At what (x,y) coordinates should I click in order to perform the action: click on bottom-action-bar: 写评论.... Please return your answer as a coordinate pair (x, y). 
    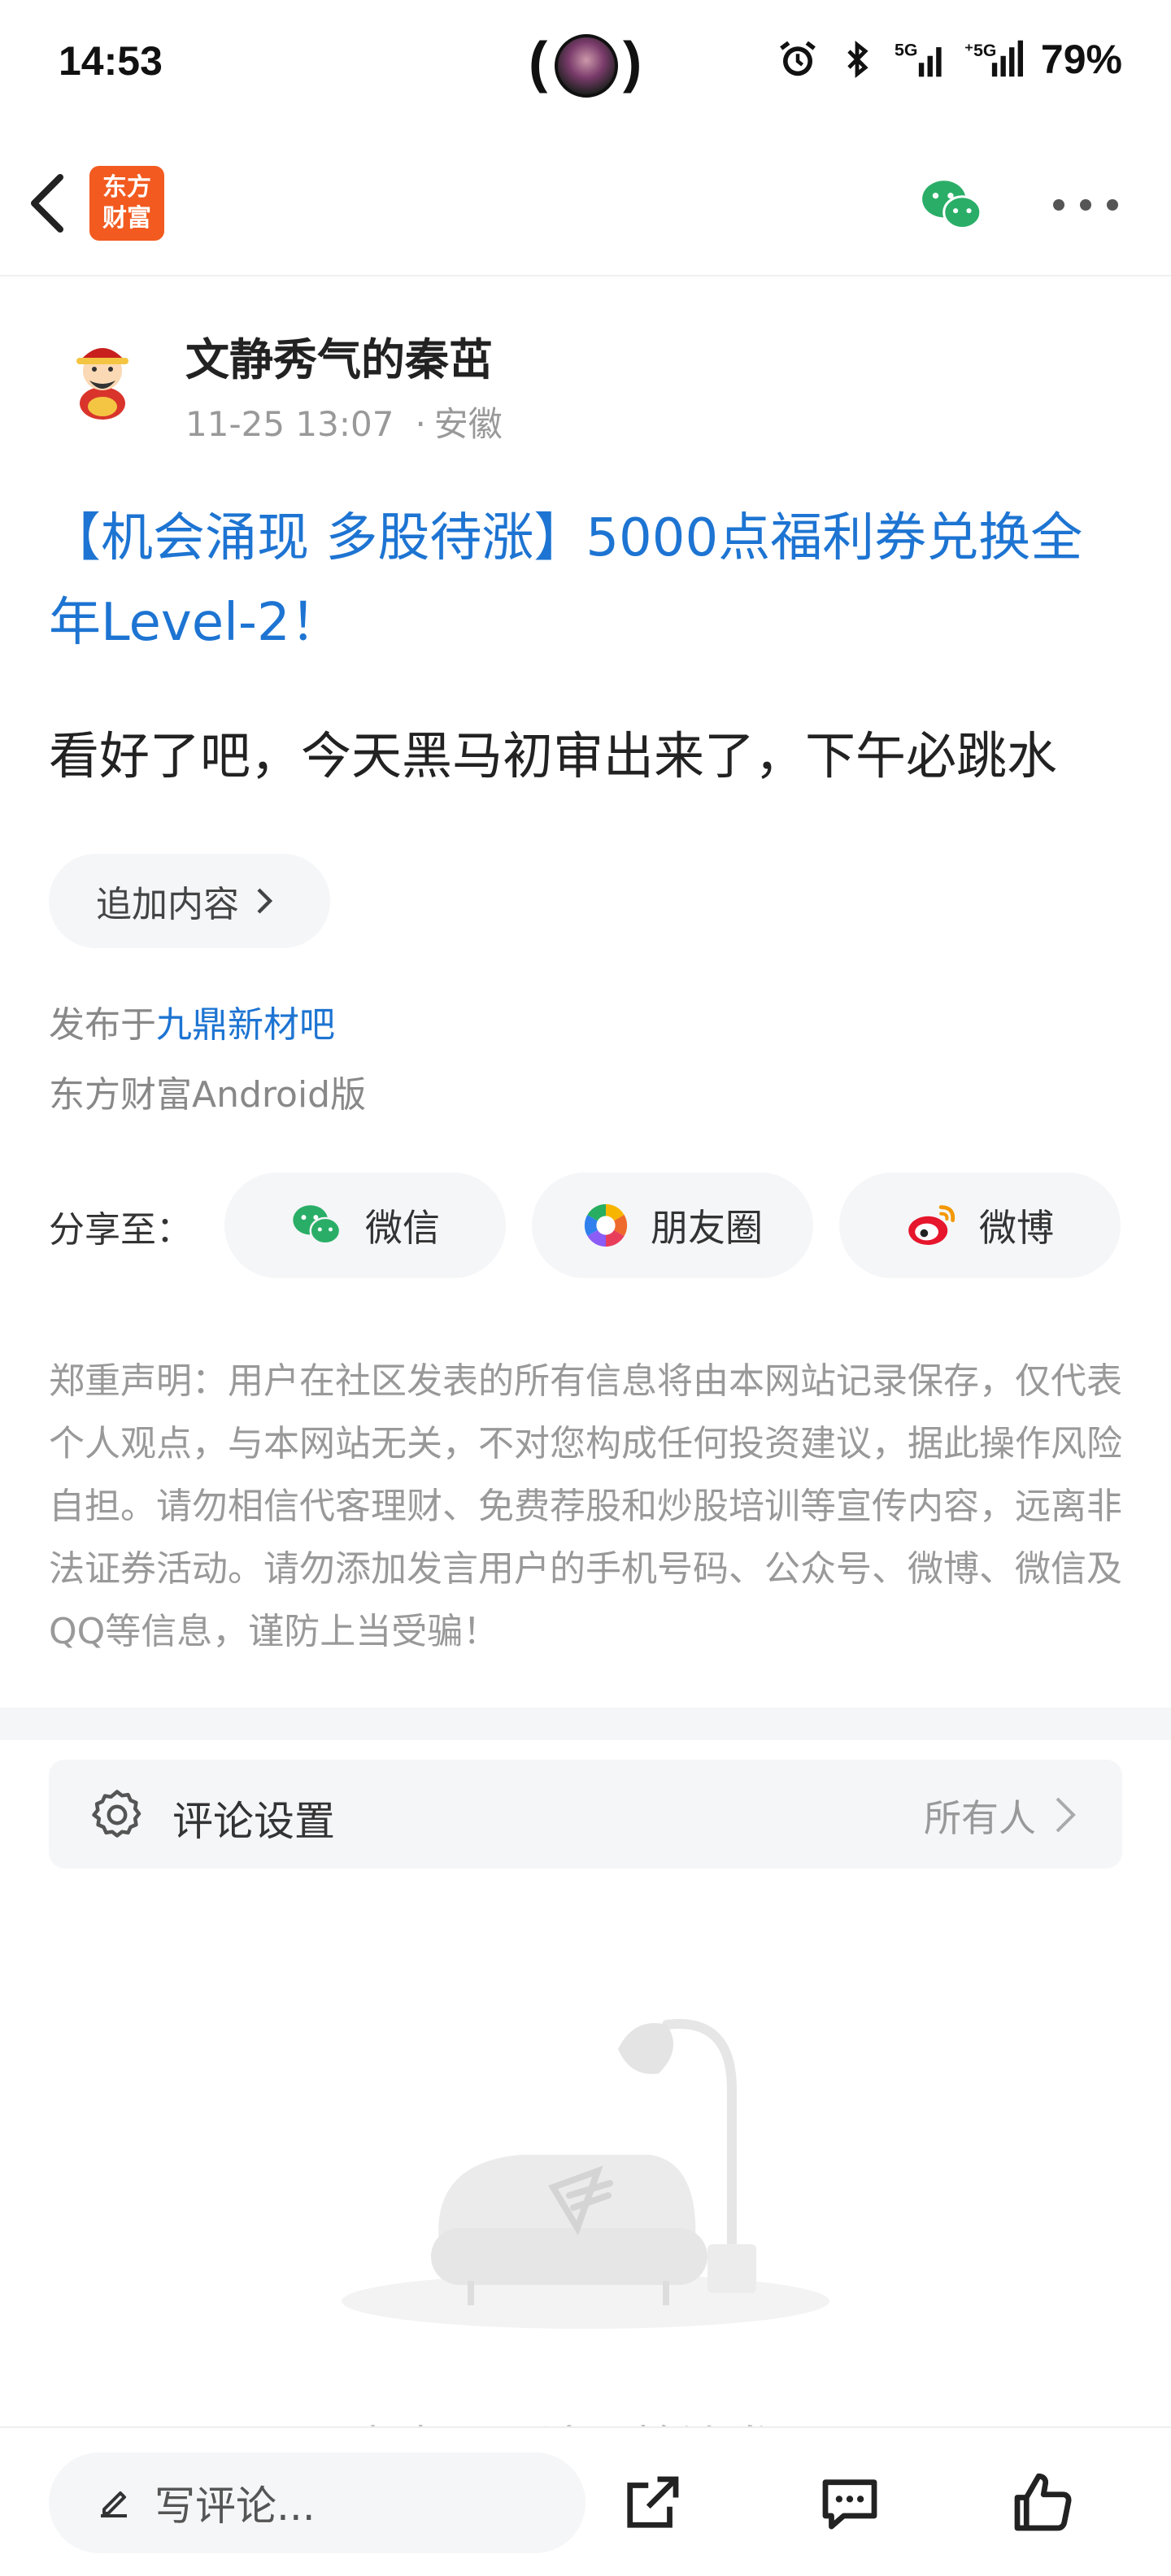
    Looking at the image, I should click on (585, 2501).